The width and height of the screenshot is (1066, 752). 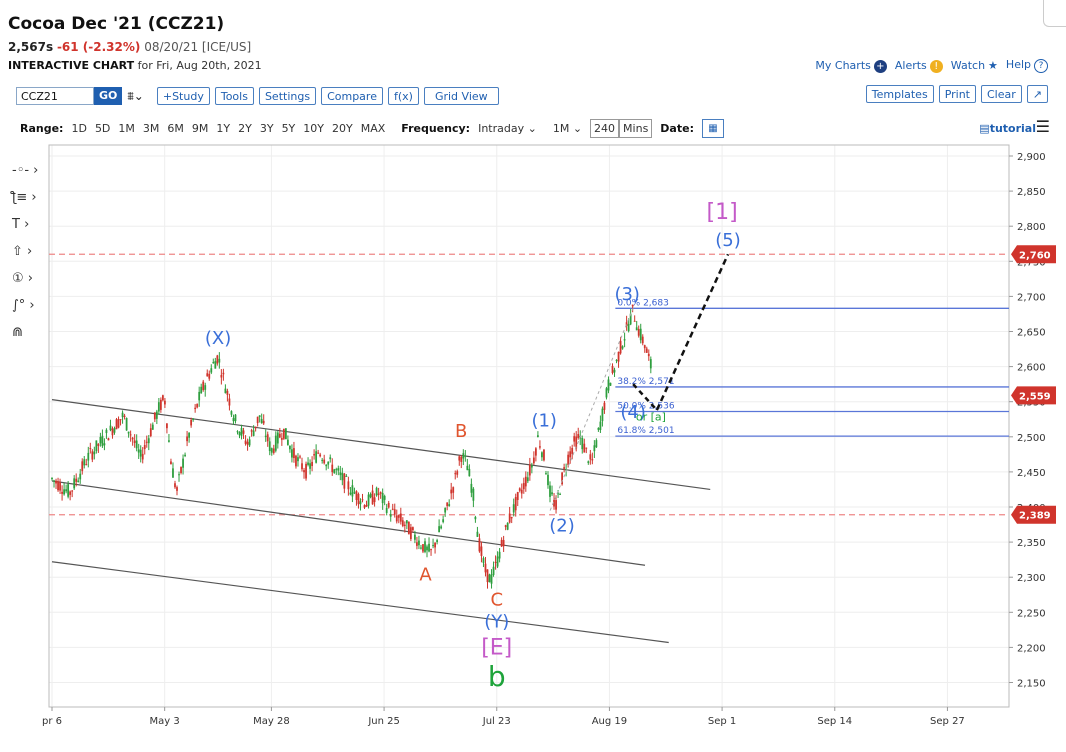 I want to click on price-tag: 2,760, so click(x=1033, y=254).